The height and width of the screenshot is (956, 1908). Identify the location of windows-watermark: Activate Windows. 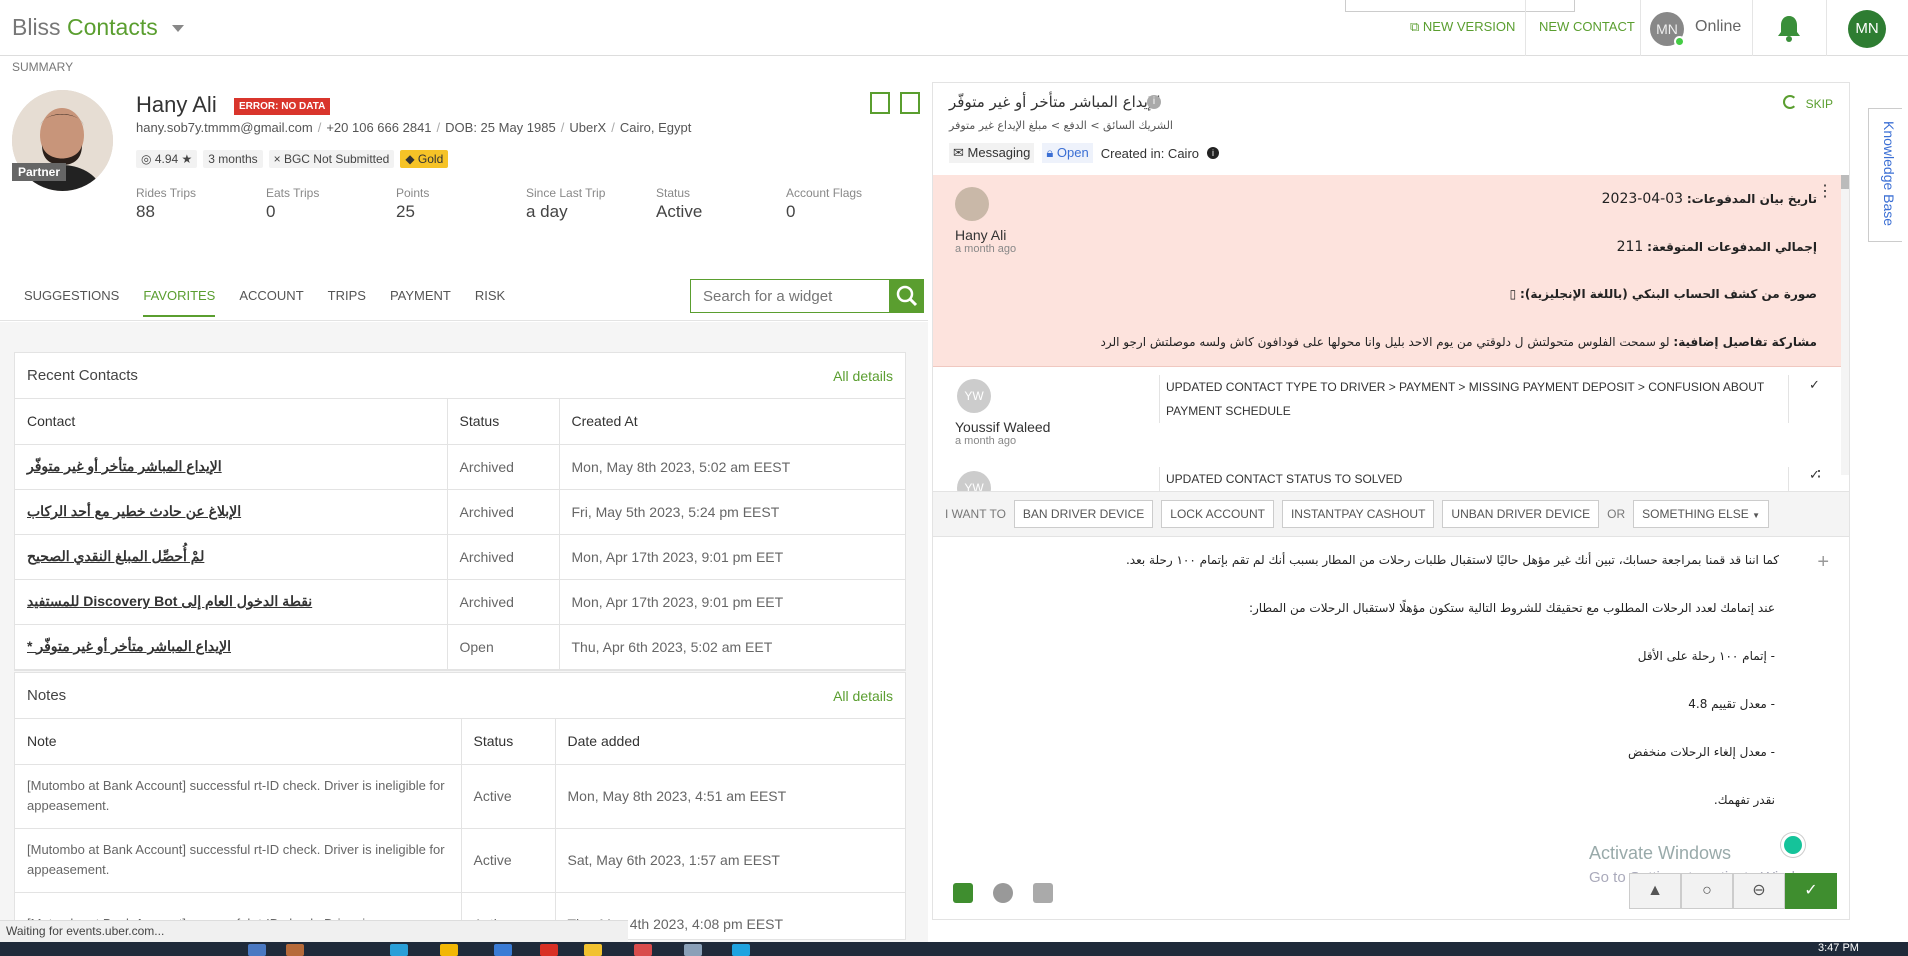
(1660, 853).